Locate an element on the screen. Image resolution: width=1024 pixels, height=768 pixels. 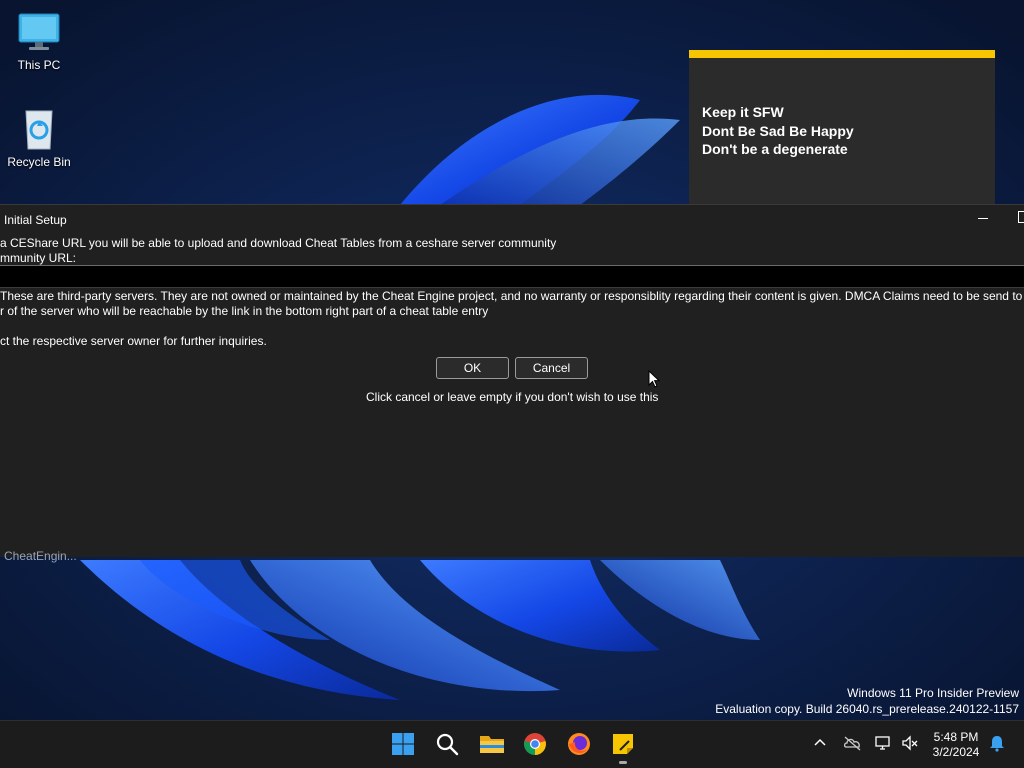
ok-button: OK is located at coordinates (472, 368).